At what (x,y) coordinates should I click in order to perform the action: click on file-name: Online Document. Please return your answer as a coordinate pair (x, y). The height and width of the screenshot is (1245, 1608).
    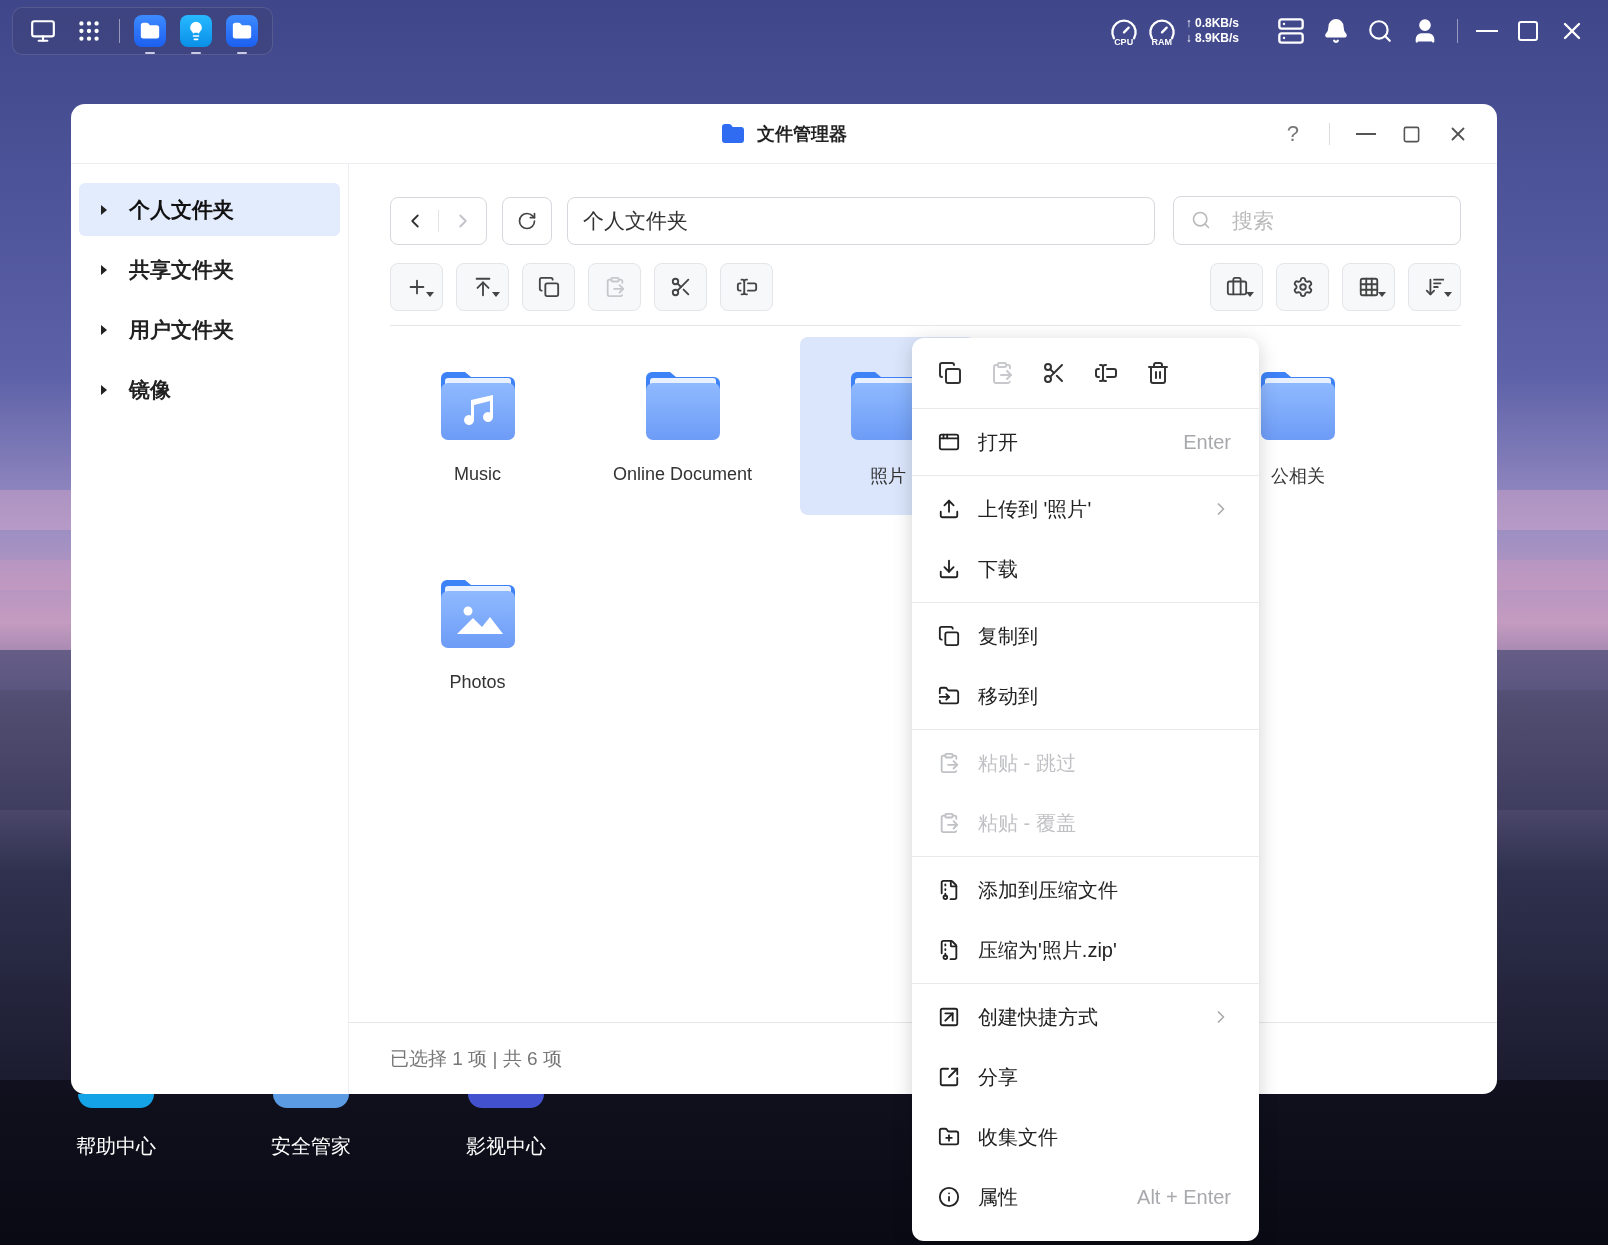
    Looking at the image, I should click on (682, 474).